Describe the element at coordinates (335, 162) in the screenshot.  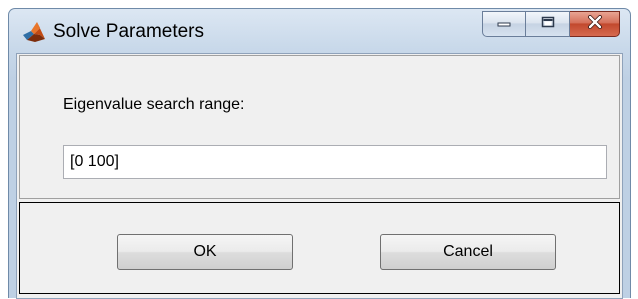
I see `eigenvalue-range-input` at that location.